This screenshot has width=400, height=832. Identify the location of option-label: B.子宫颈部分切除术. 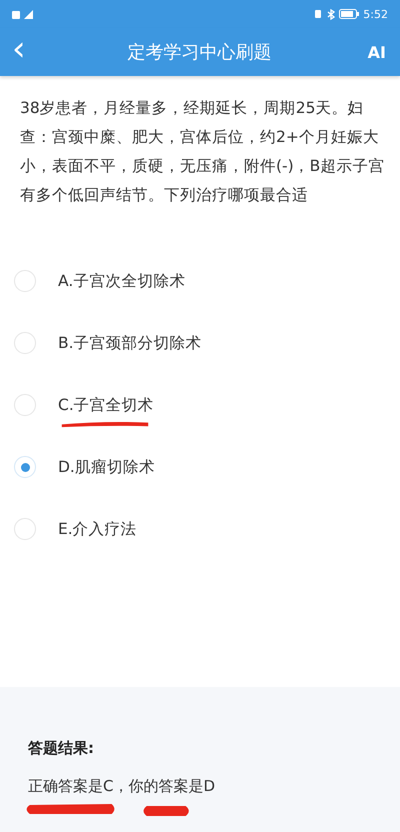
(130, 343).